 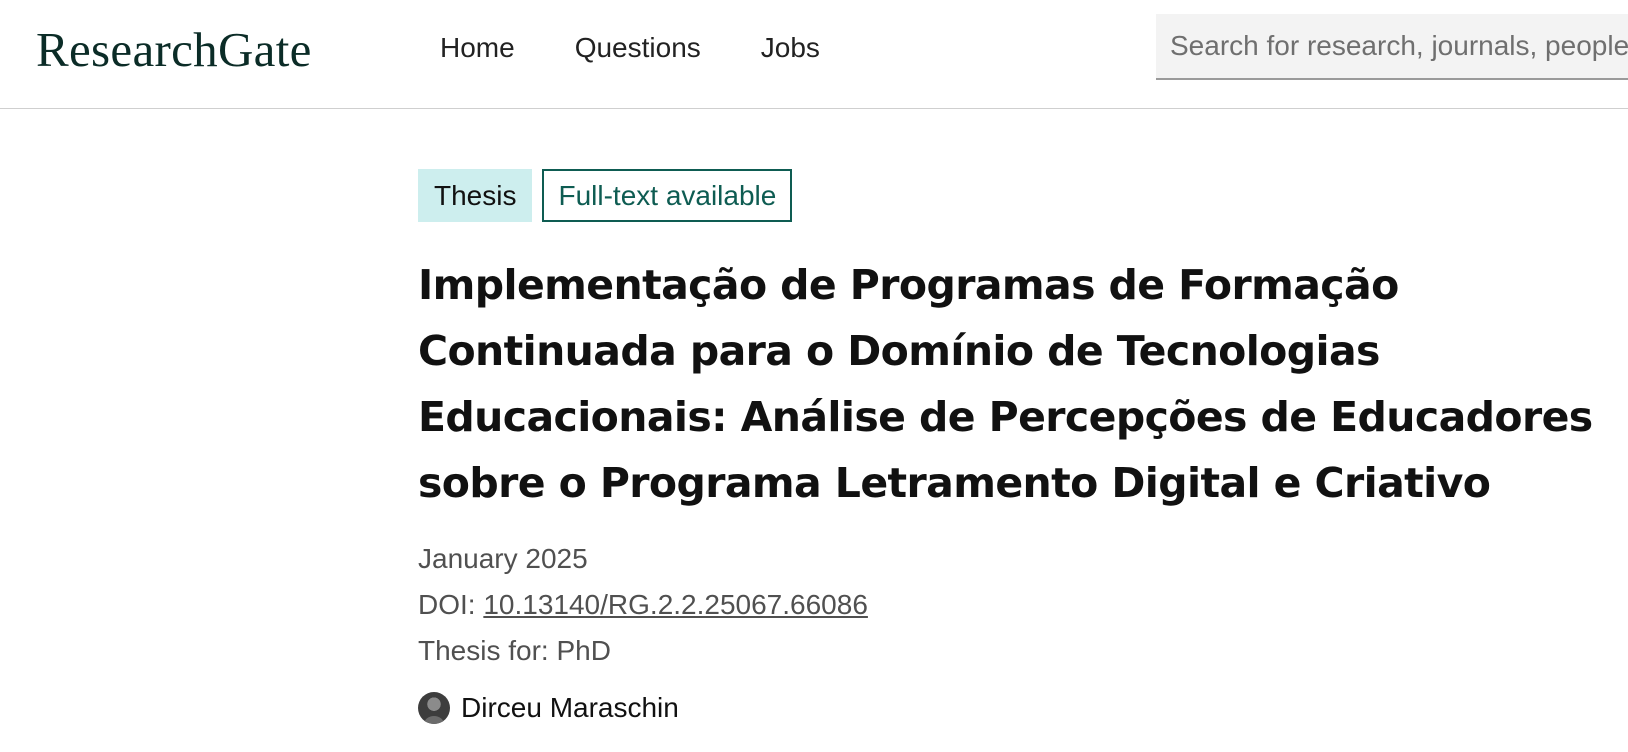 What do you see at coordinates (667, 195) in the screenshot?
I see `fulltext-available-badge: Full-text available` at bounding box center [667, 195].